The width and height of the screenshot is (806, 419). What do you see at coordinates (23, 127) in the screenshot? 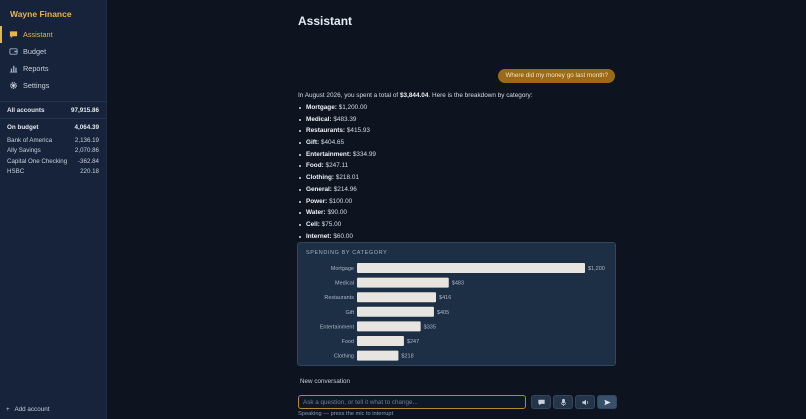
I see `on-budget-label: On budget` at bounding box center [23, 127].